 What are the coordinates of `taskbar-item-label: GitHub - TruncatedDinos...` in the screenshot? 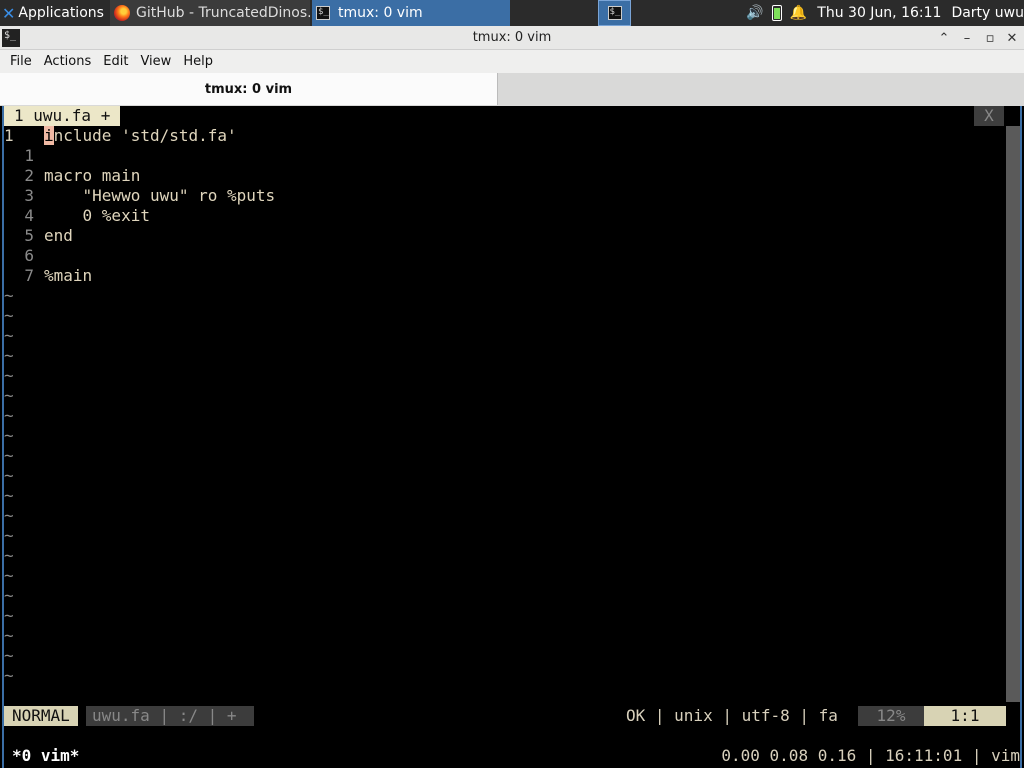 It's located at (223, 13).